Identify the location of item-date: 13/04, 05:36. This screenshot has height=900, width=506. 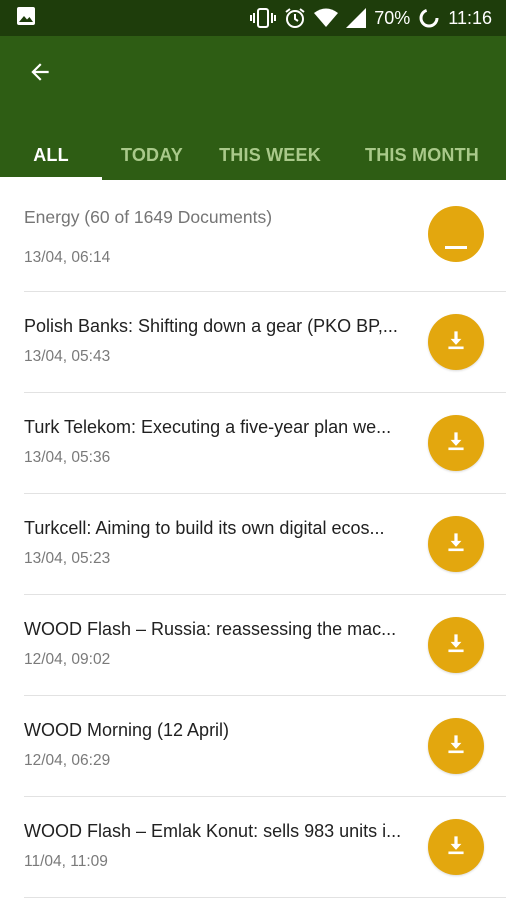
(67, 457).